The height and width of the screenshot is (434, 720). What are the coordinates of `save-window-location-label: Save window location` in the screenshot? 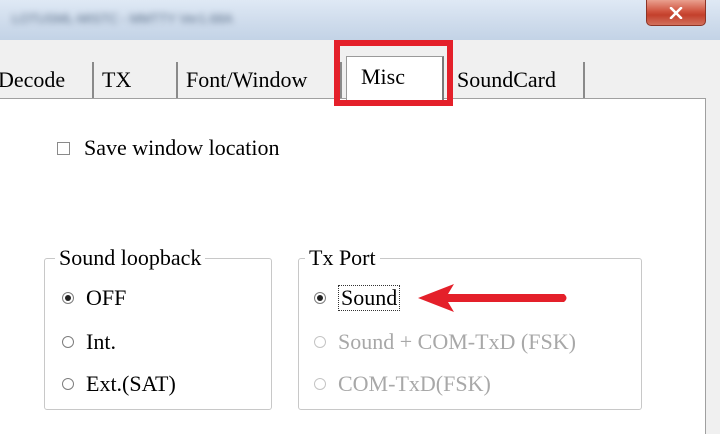 It's located at (182, 147).